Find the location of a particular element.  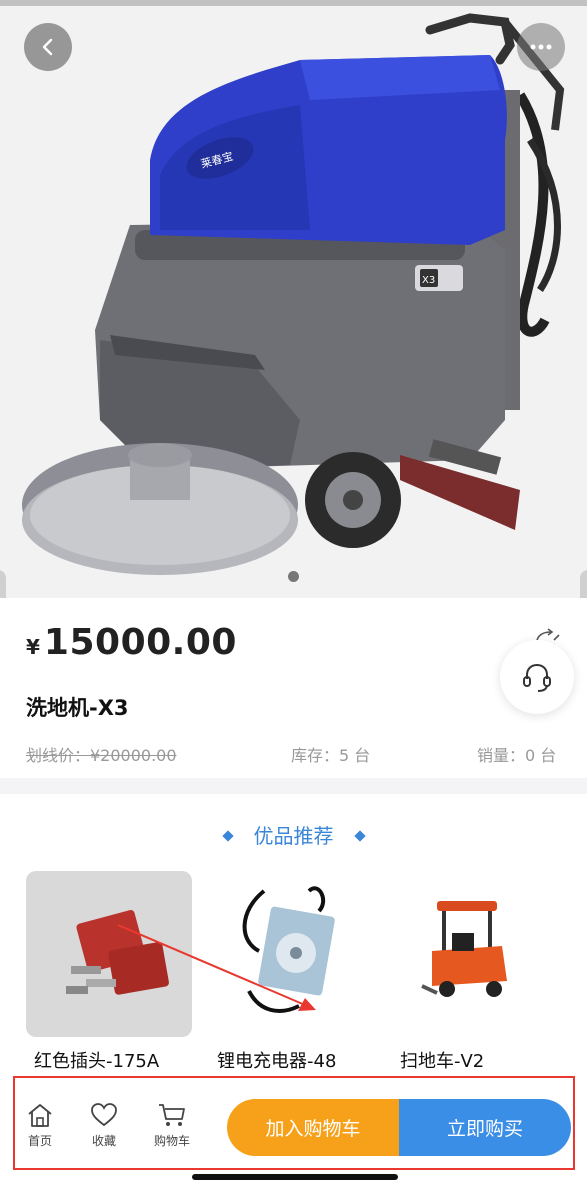

more-dots-icon is located at coordinates (541, 47).